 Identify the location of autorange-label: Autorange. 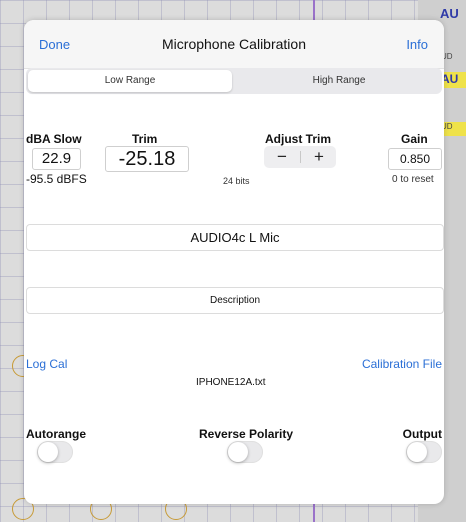
(56, 434).